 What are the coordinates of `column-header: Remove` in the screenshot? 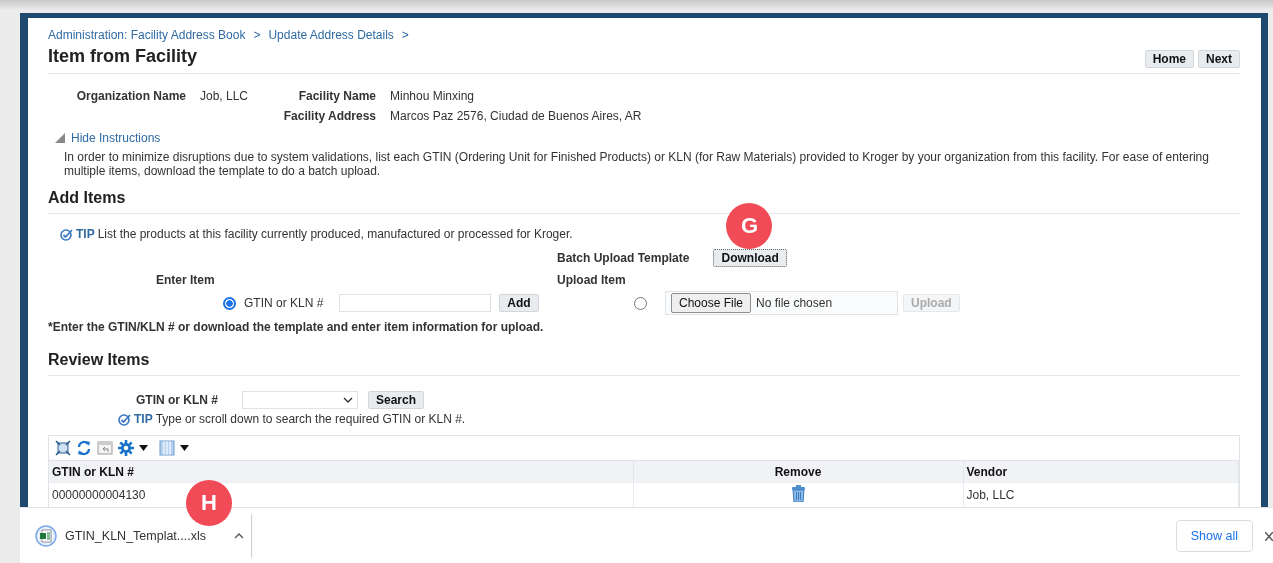 It's located at (798, 471).